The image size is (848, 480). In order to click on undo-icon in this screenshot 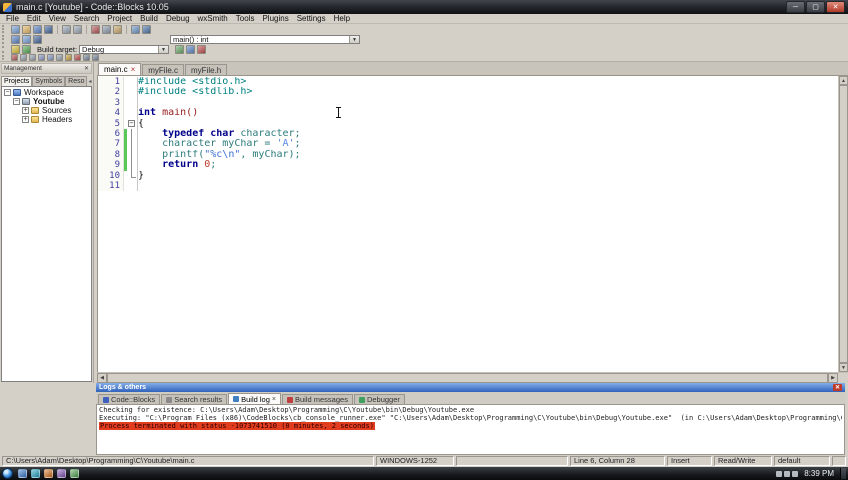, I will do `click(66, 29)`.